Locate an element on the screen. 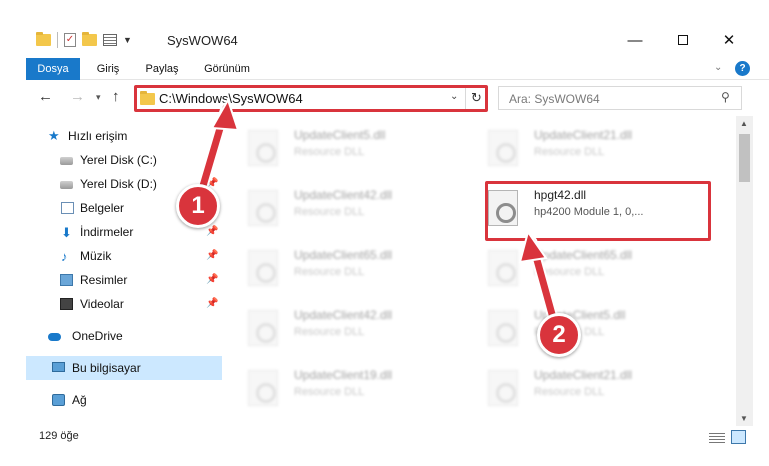 This screenshot has width=769, height=466. sidebar-item-network: Ağ is located at coordinates (124, 400).